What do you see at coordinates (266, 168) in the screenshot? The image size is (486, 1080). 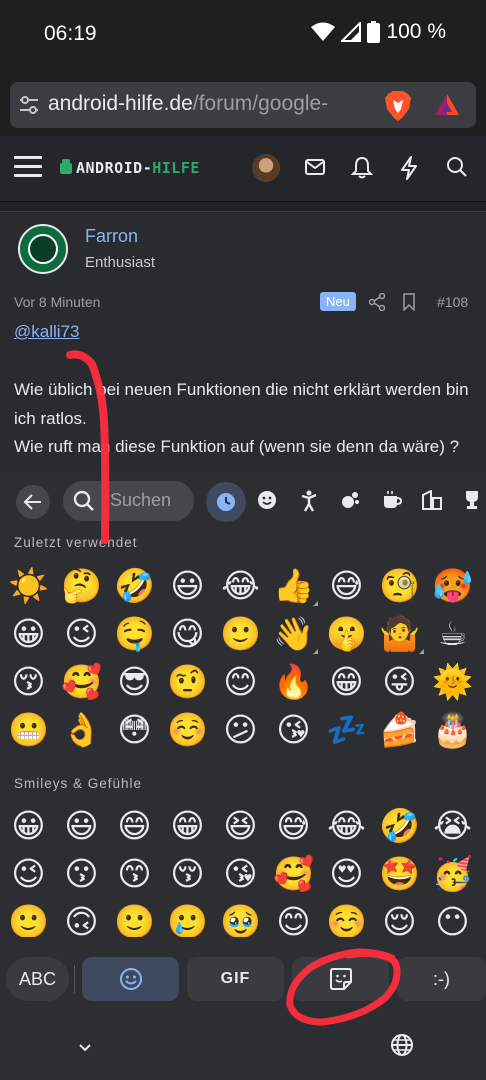 I see `avatar` at bounding box center [266, 168].